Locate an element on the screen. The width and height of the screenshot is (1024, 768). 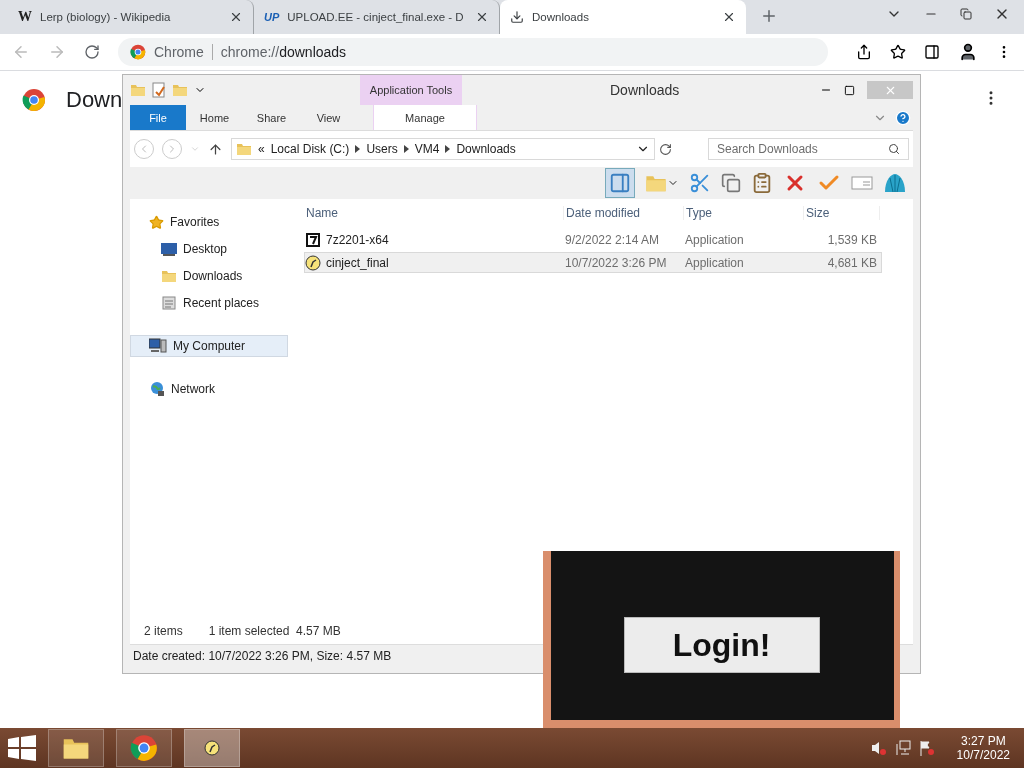
table-cell-text: 10/7/2022 3:26 PM is located at coordinates (616, 262).